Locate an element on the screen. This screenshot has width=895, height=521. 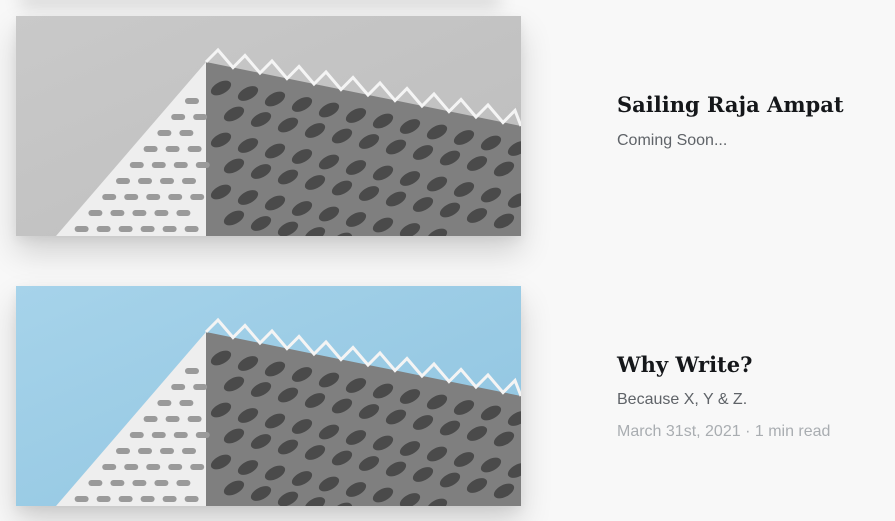
post-title: Why Write? is located at coordinates (684, 364).